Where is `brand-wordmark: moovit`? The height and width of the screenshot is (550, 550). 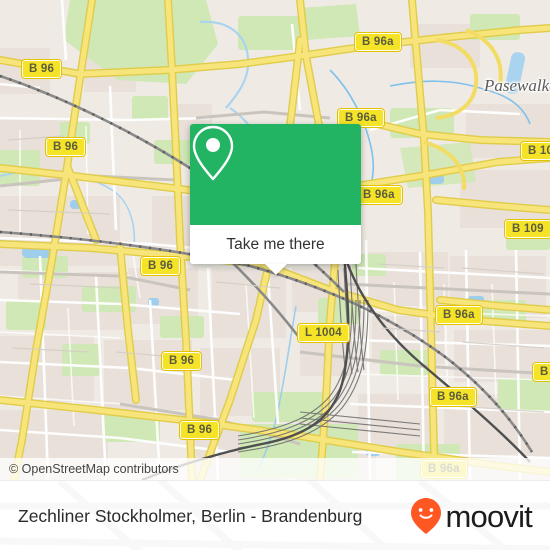
brand-wordmark: moovit is located at coordinates (488, 516).